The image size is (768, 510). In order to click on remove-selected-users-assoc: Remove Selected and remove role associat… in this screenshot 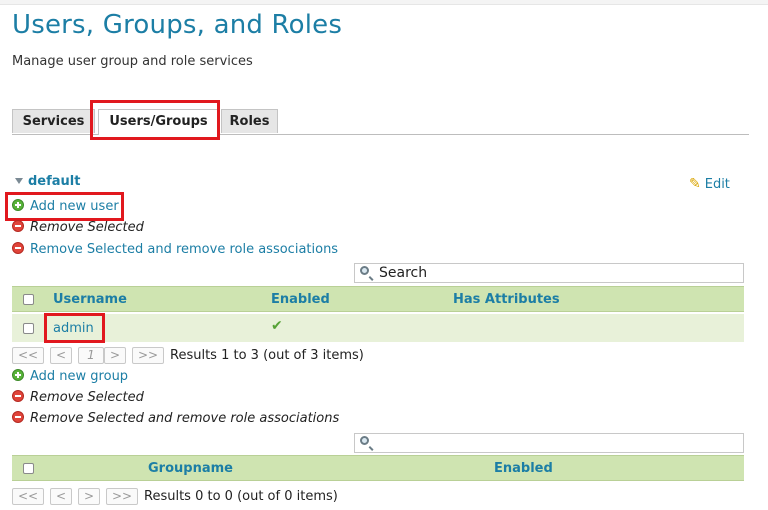, I will do `click(175, 250)`.